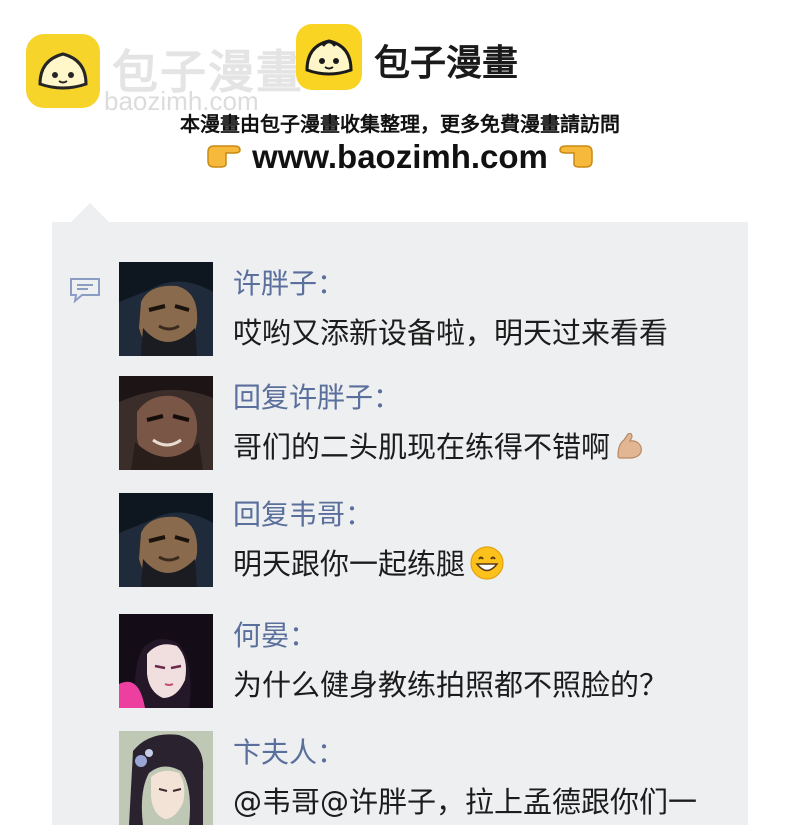 This screenshot has height=825, width=800. I want to click on panel-pointer, so click(90, 213).